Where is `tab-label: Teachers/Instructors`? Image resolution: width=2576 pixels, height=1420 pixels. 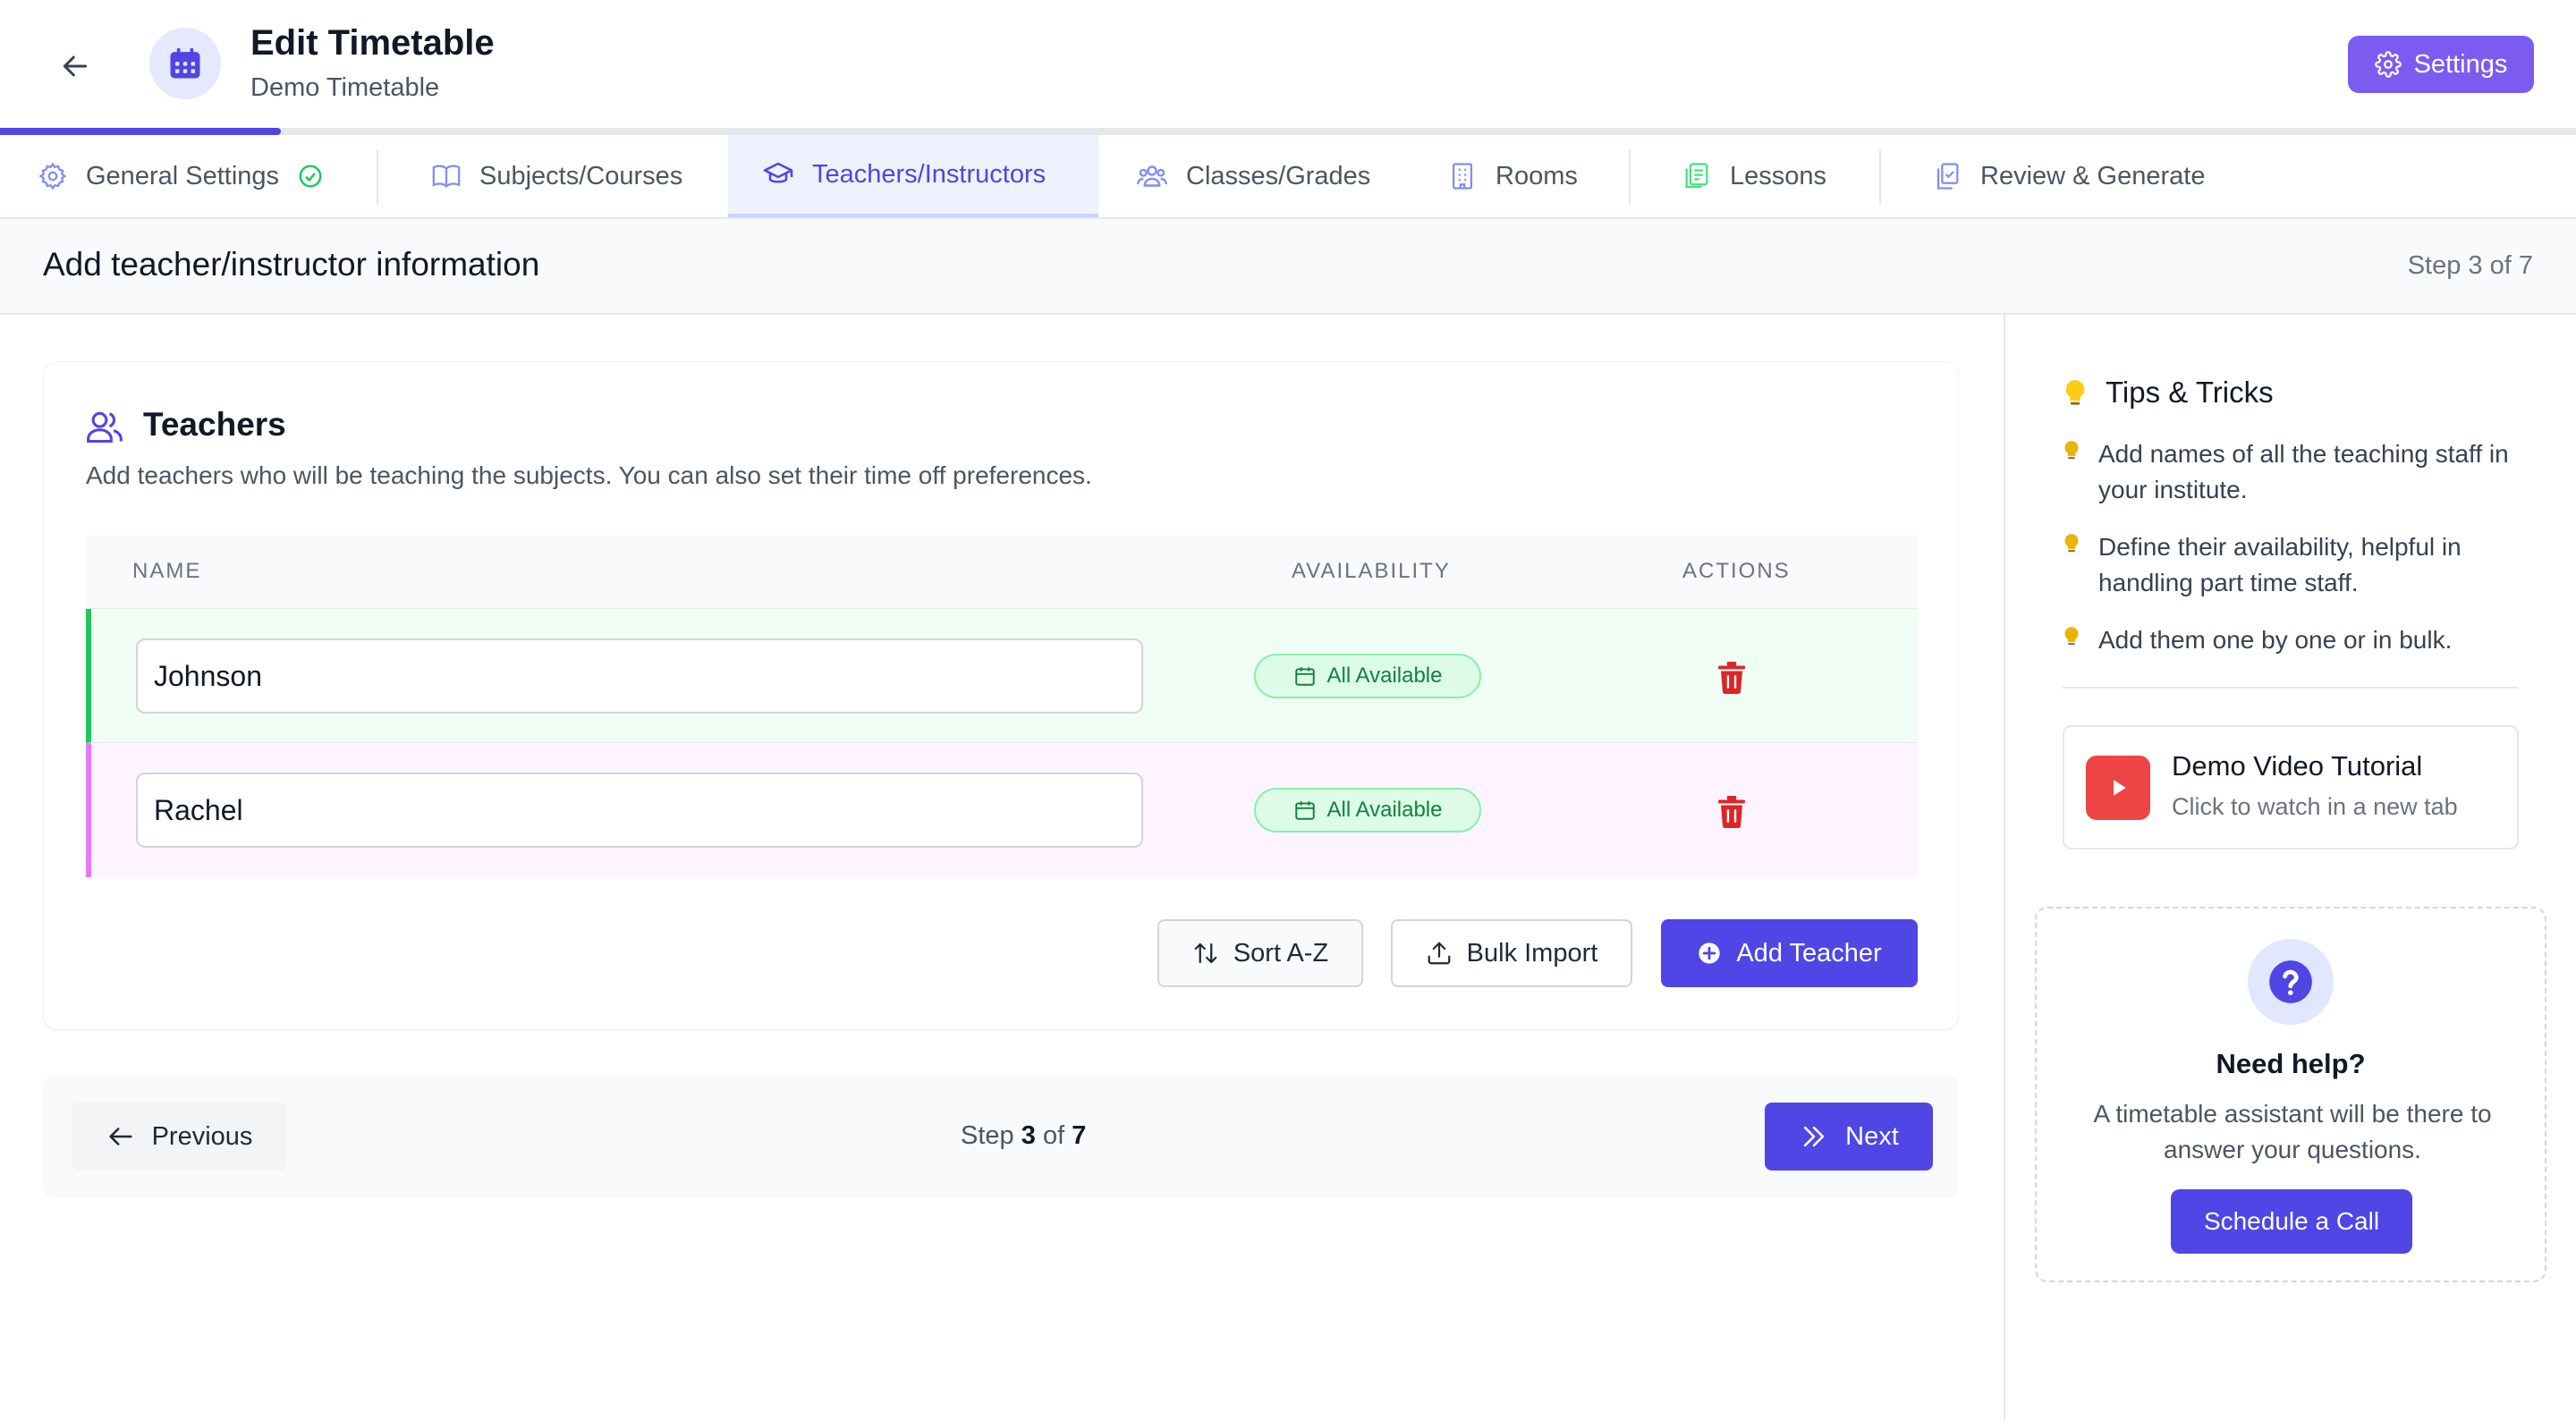 tab-label: Teachers/Instructors is located at coordinates (929, 174).